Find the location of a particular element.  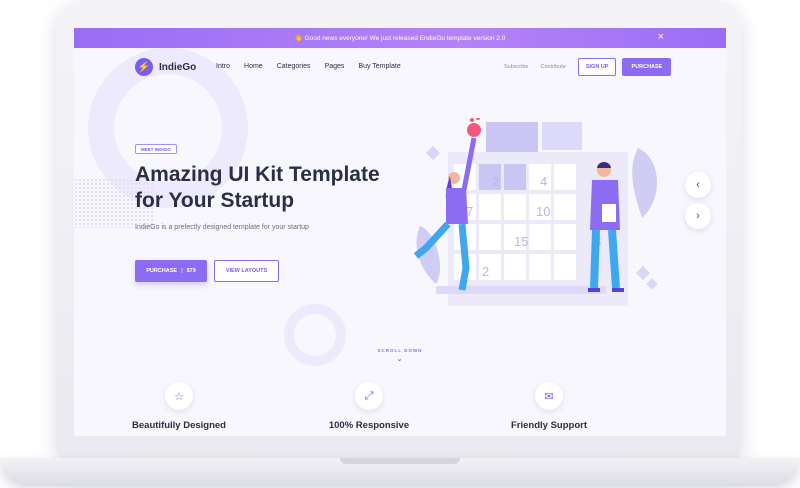

laptop-notch is located at coordinates (400, 461).